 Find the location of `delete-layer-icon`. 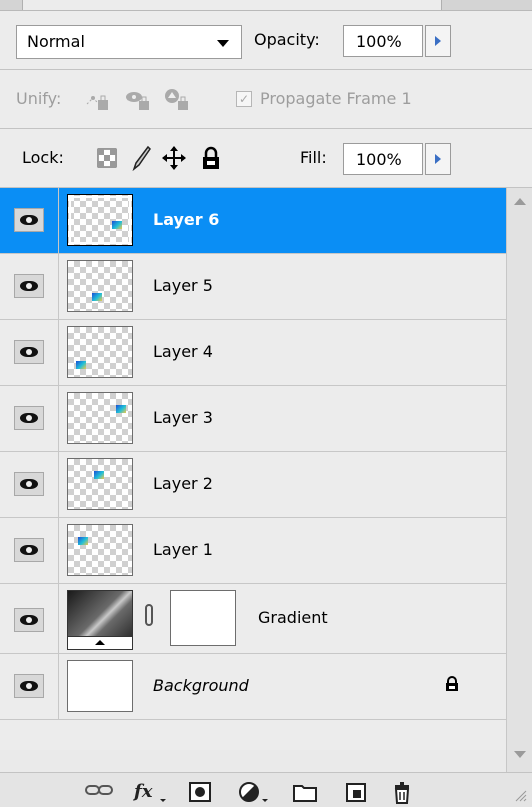

delete-layer-icon is located at coordinates (403, 793).